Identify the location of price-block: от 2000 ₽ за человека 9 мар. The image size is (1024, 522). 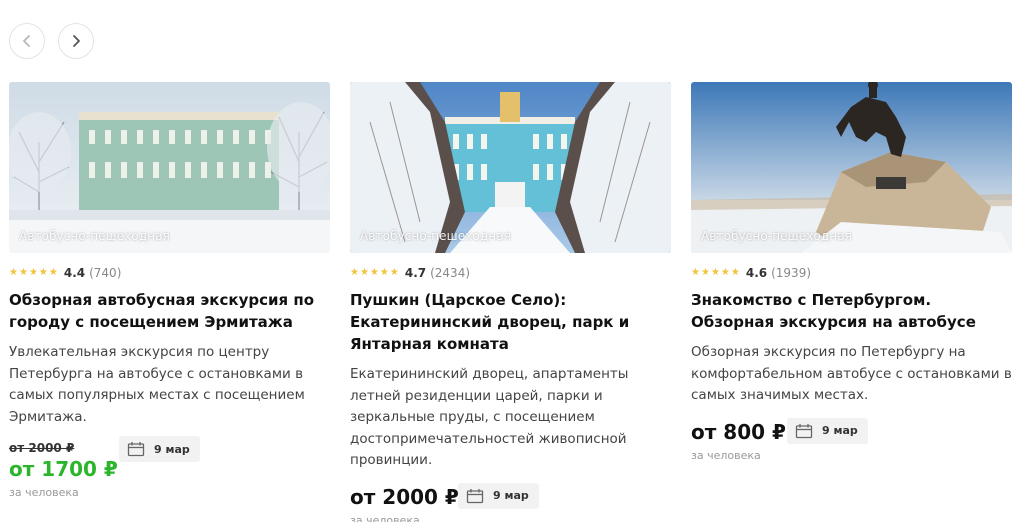
(510, 502).